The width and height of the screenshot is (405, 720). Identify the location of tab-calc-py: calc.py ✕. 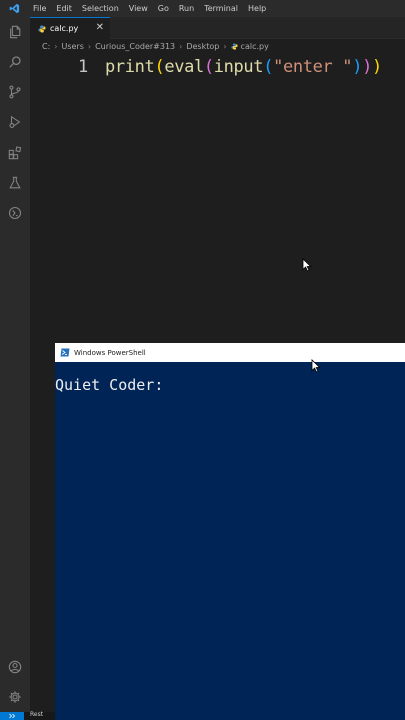
(70, 28).